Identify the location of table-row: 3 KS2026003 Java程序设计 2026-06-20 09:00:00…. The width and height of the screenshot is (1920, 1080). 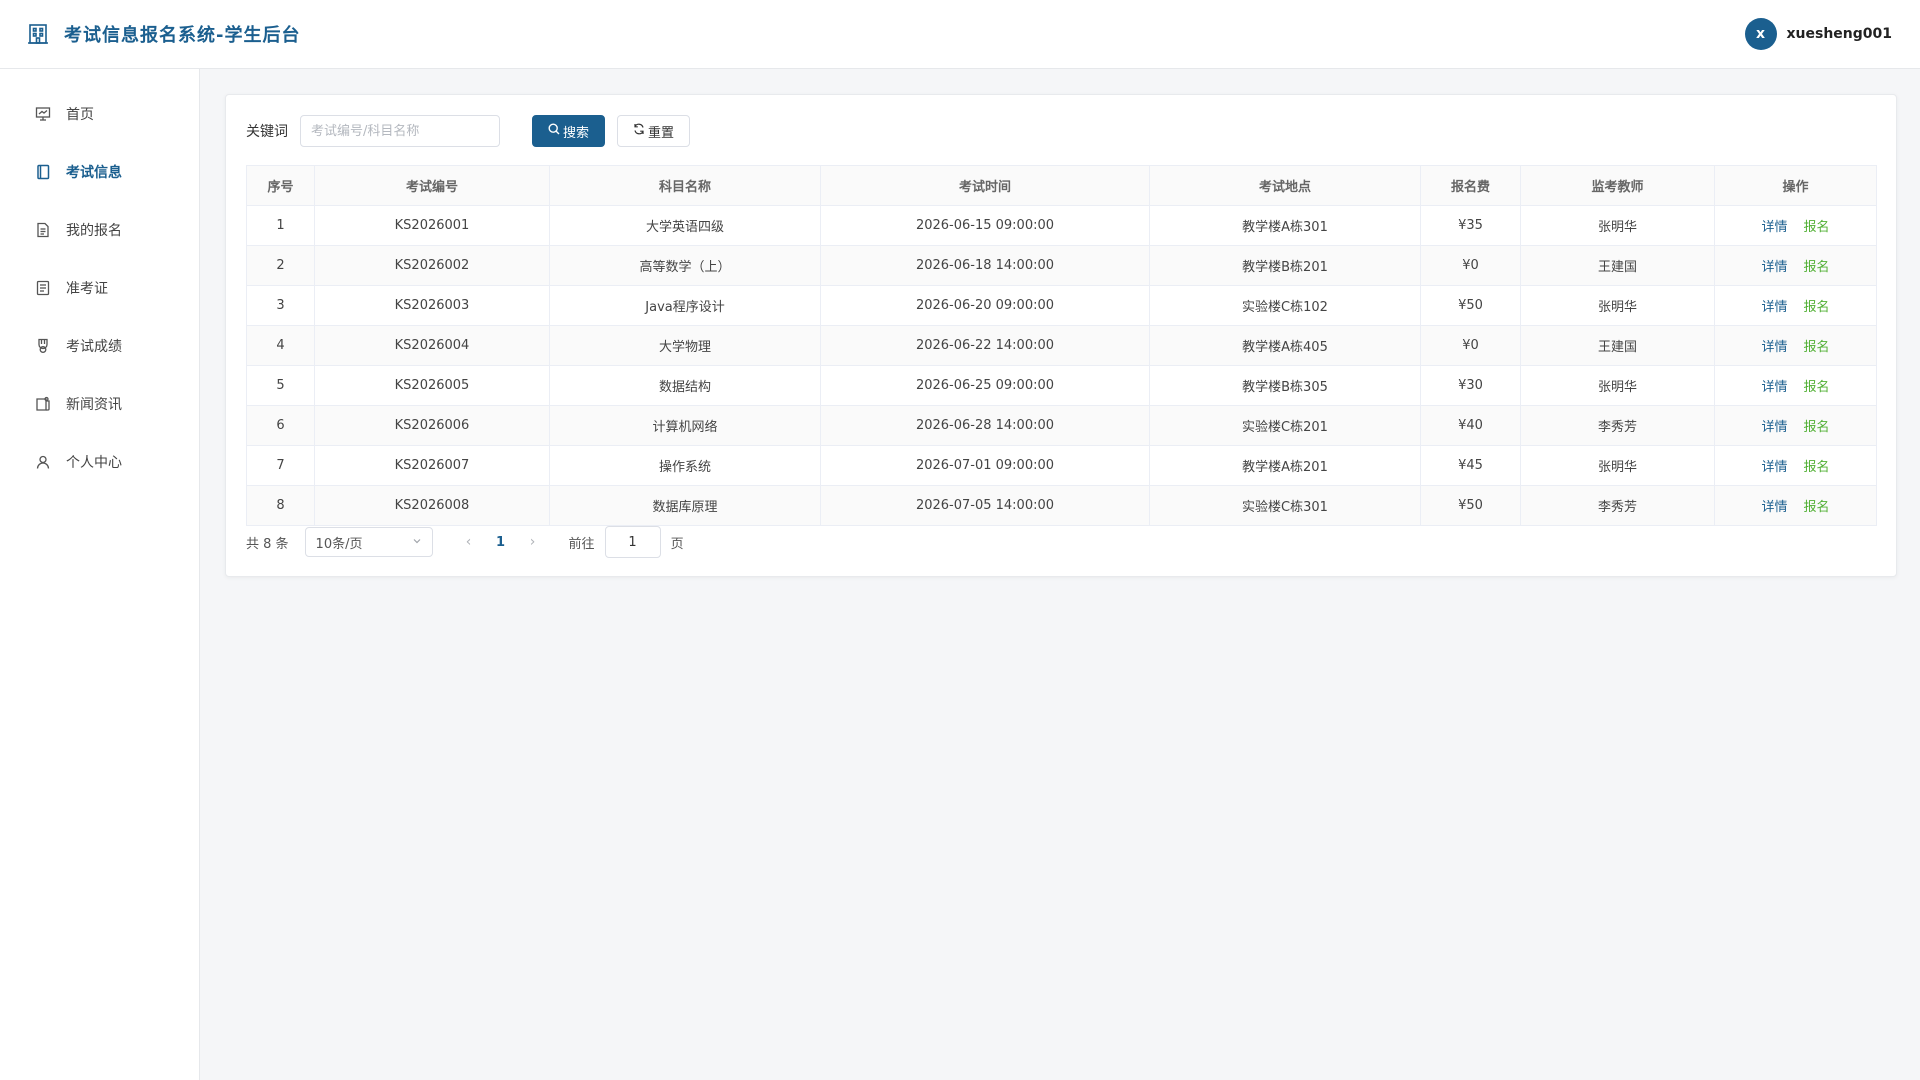
(1061, 305).